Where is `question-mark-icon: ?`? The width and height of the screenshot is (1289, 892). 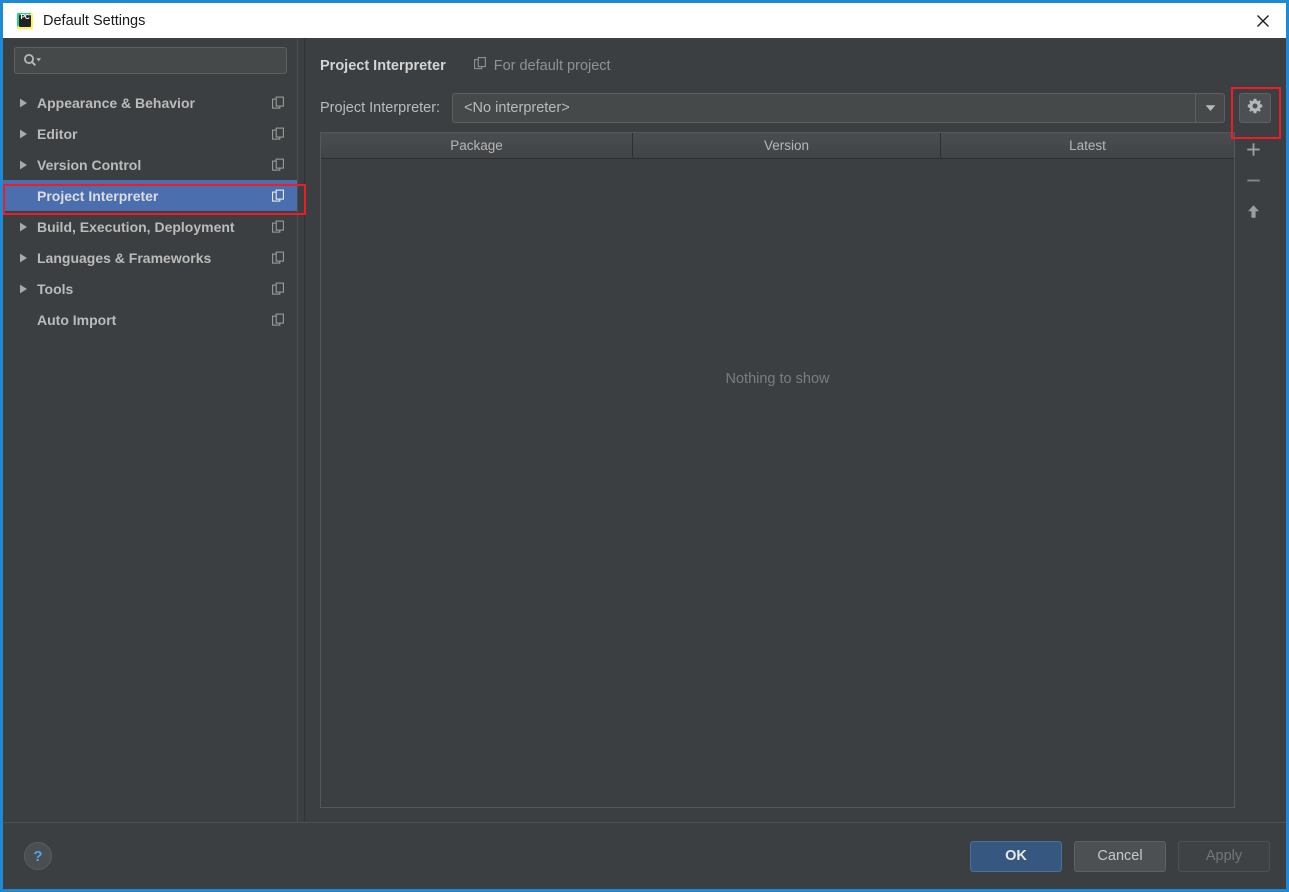 question-mark-icon: ? is located at coordinates (38, 856).